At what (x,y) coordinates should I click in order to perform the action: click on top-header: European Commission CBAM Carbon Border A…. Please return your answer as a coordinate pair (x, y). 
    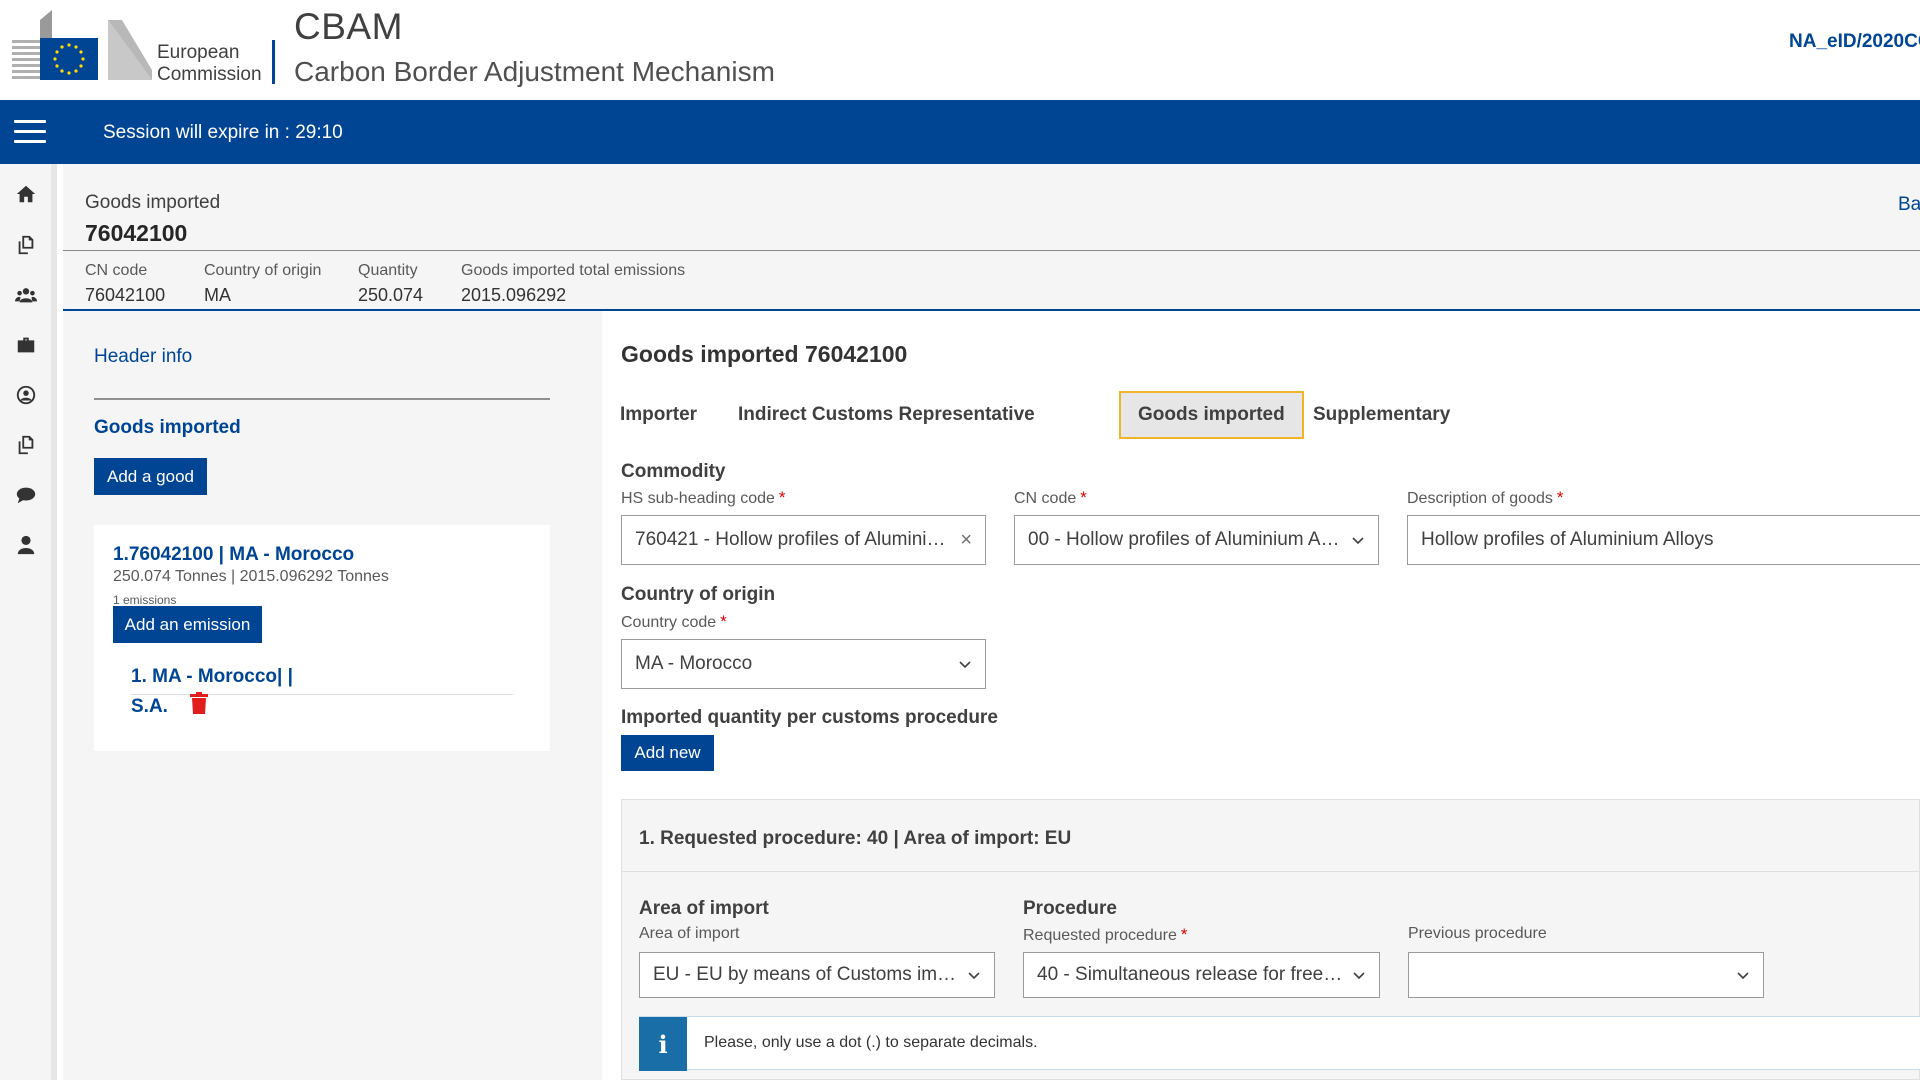
    Looking at the image, I should click on (960, 50).